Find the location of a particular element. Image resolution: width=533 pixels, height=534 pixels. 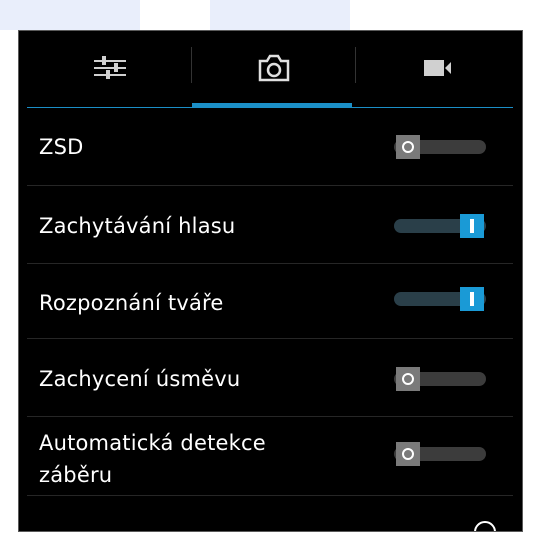

sliders-icon is located at coordinates (109, 67).